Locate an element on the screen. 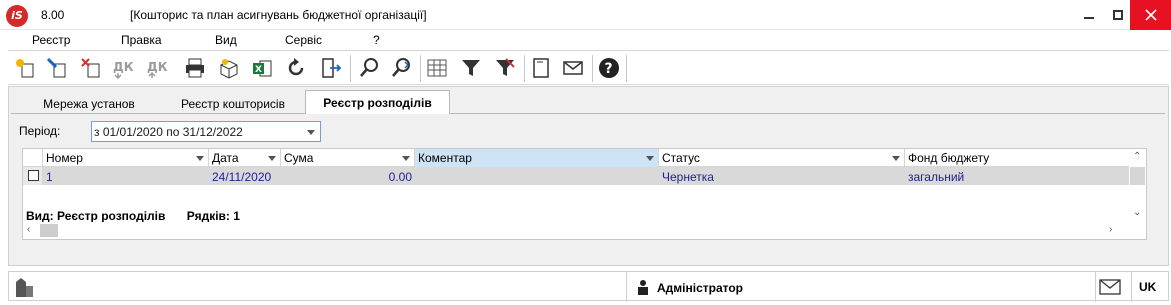  excel-icon: X is located at coordinates (262, 68).